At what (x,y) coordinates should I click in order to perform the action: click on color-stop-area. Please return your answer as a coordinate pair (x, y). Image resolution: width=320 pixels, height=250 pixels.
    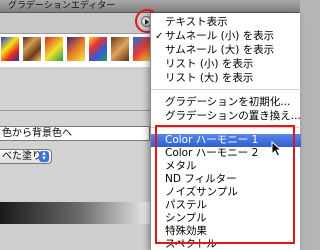
    Looking at the image, I should click on (80, 237).